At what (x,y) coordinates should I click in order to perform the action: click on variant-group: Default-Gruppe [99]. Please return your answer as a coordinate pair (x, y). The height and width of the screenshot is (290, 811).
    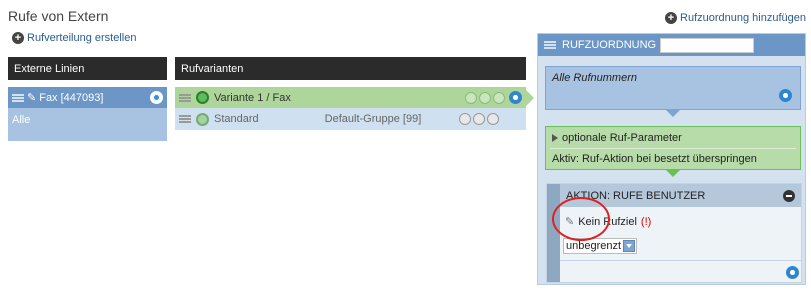
    Looking at the image, I should click on (373, 119).